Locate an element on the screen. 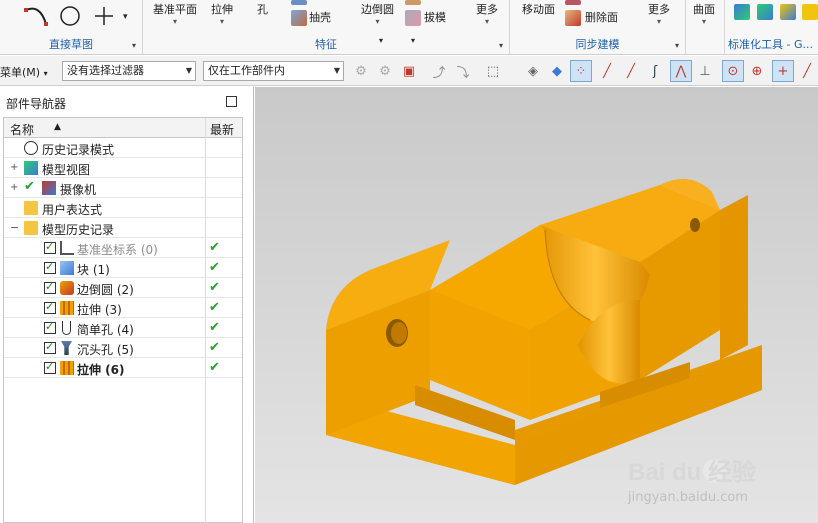  draft-button: 拔模 is located at coordinates (435, 18).